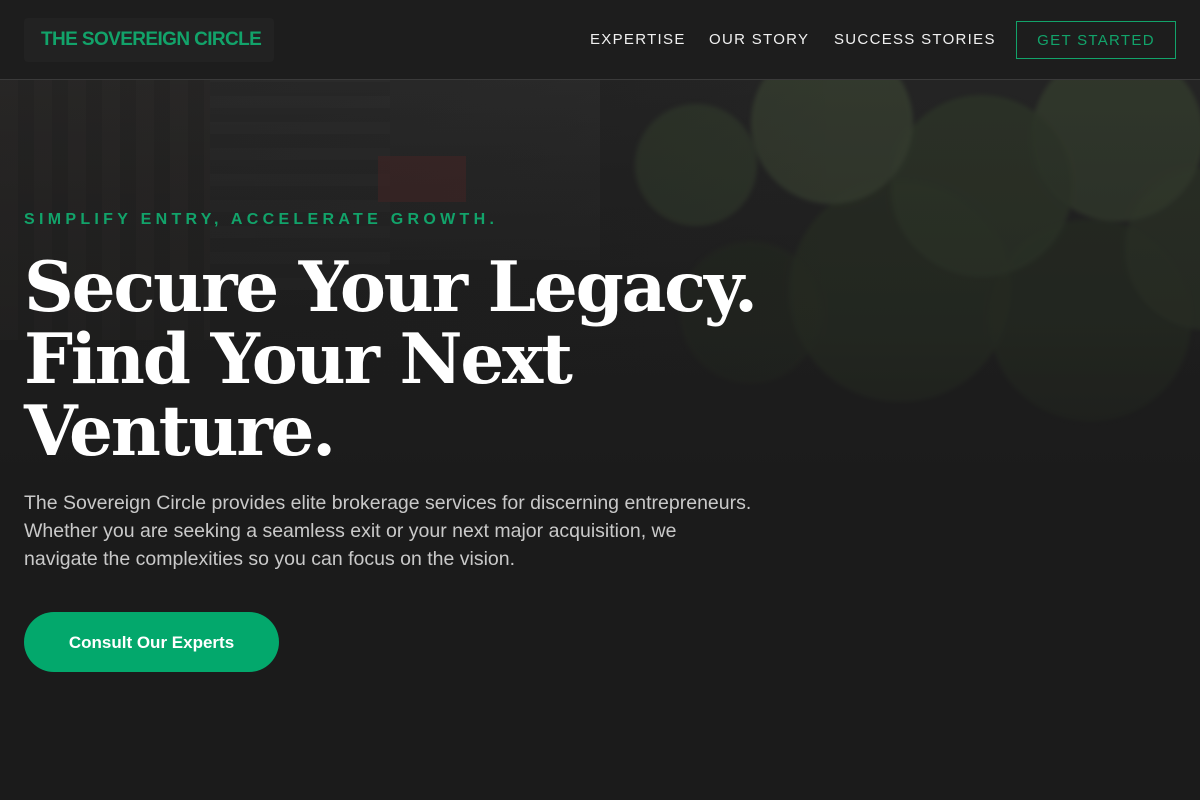  I want to click on hero-headline-line: Venture., so click(180, 431).